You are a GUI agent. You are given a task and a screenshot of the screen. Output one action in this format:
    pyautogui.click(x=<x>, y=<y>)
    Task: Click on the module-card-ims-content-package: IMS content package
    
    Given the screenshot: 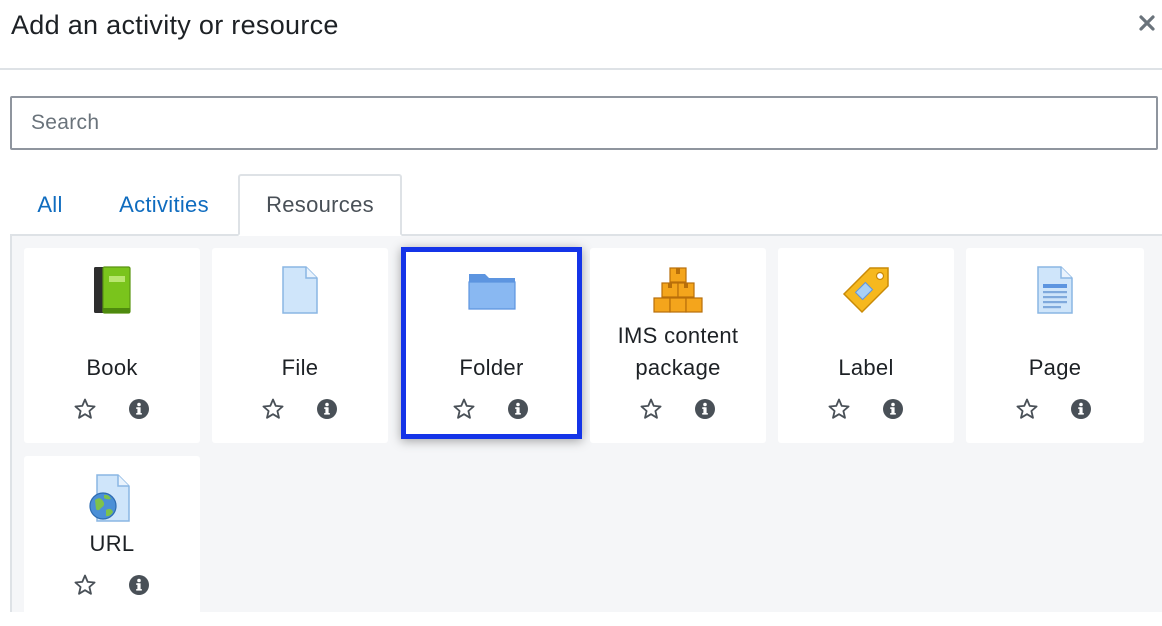 What is the action you would take?
    pyautogui.click(x=678, y=345)
    